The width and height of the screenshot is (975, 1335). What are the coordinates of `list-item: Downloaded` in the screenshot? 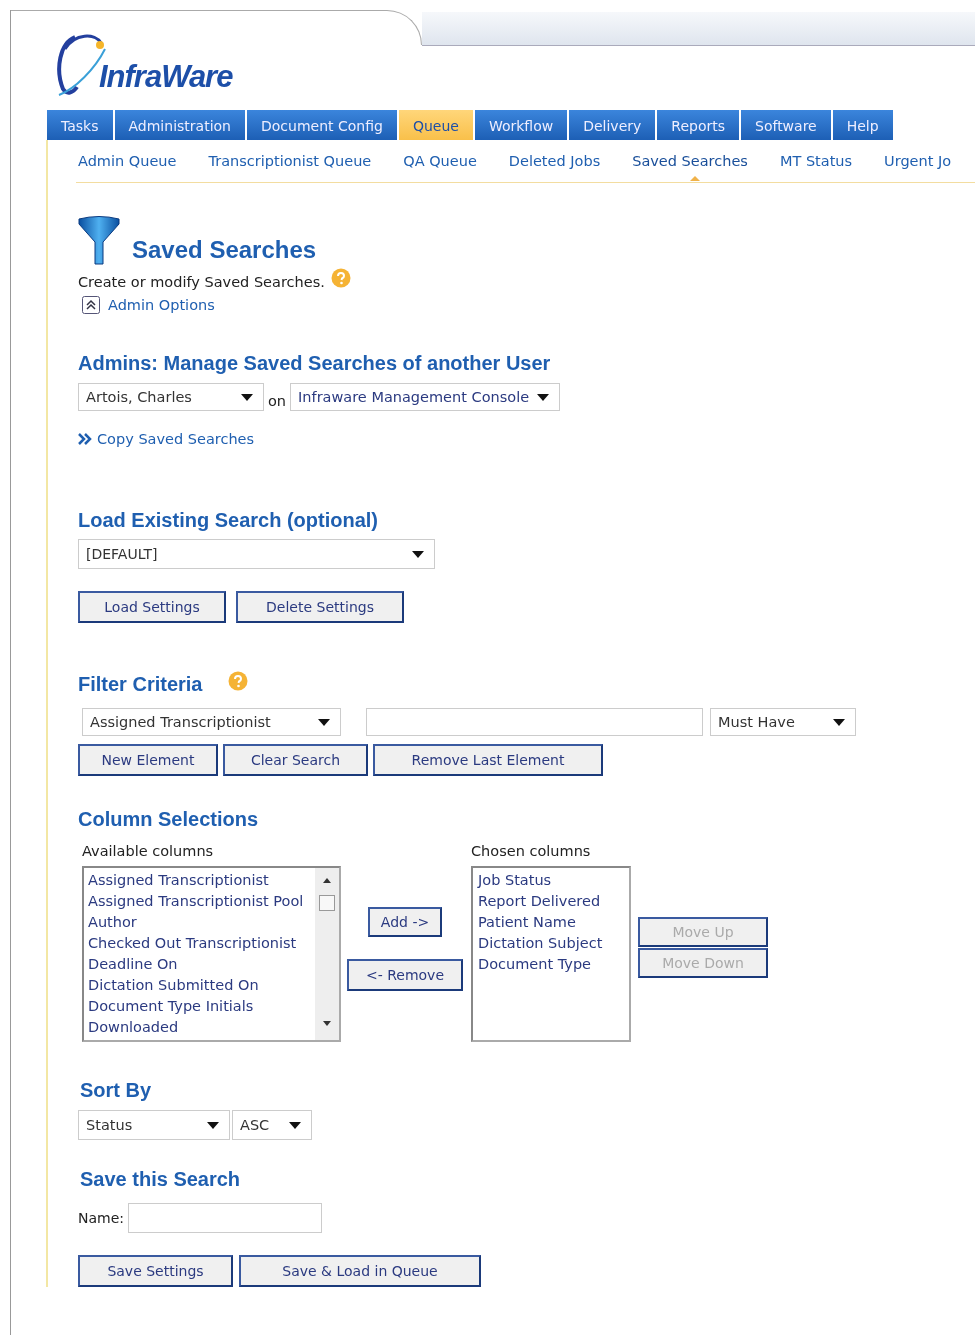 It's located at (201, 1027).